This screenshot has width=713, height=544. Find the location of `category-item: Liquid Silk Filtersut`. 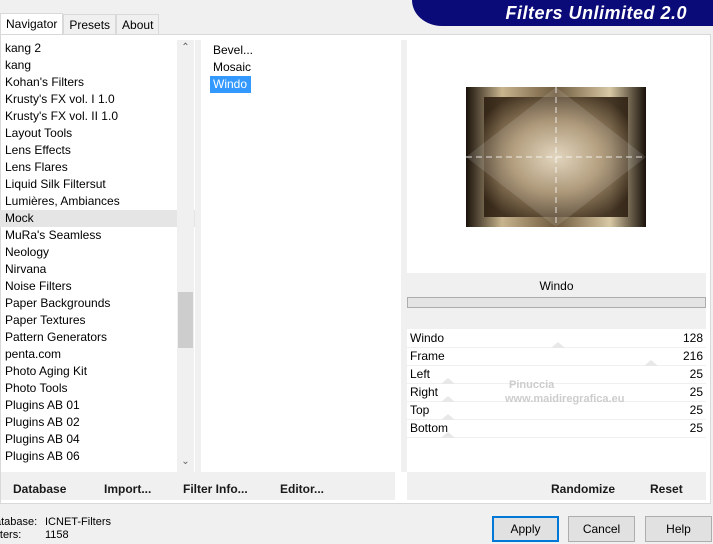

category-item: Liquid Silk Filtersut is located at coordinates (97, 184).